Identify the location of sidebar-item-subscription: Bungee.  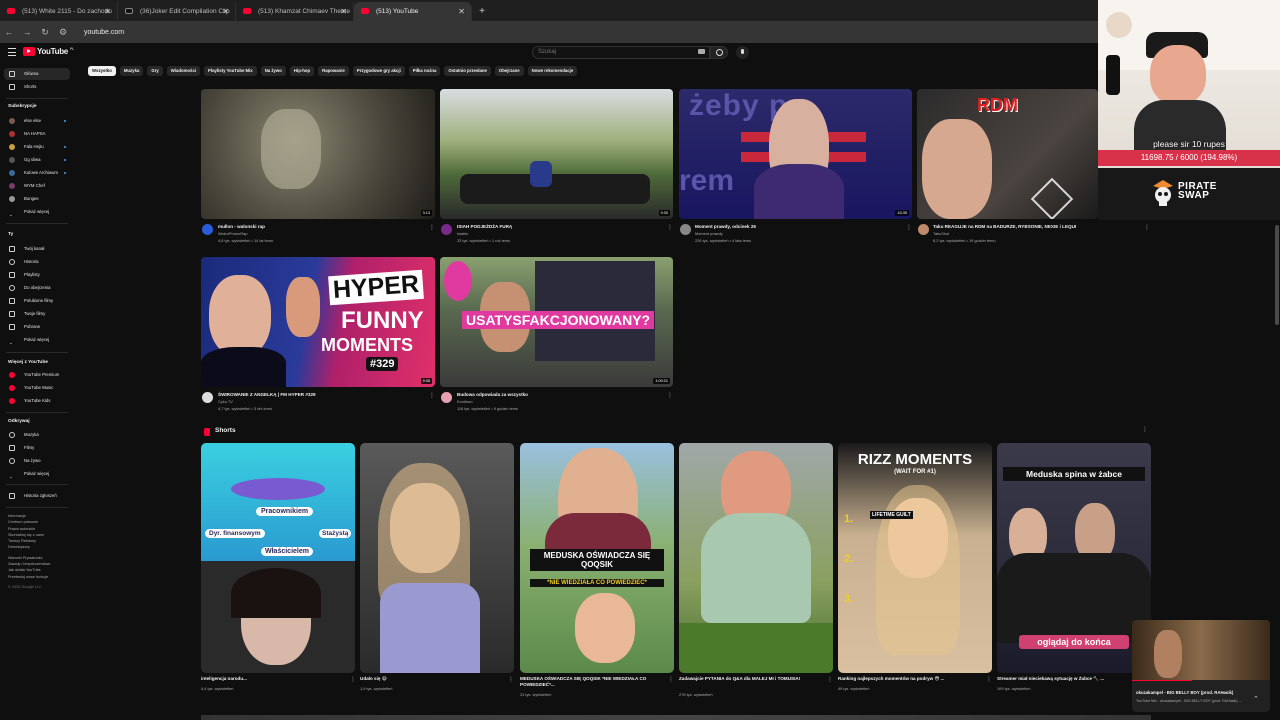
(37, 199).